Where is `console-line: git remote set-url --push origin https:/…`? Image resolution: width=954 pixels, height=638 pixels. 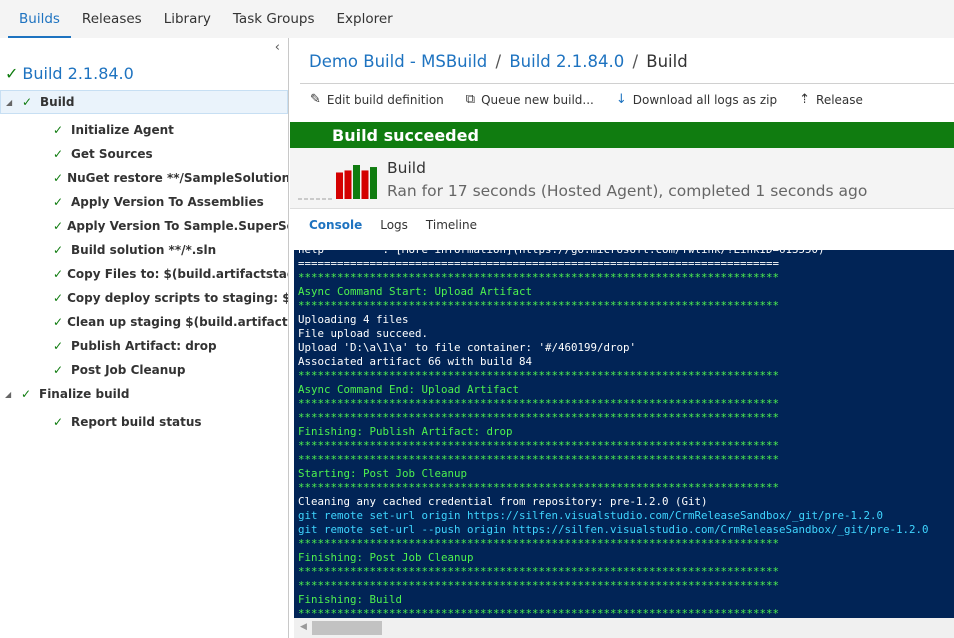 console-line: git remote set-url --push origin https:/… is located at coordinates (613, 529).